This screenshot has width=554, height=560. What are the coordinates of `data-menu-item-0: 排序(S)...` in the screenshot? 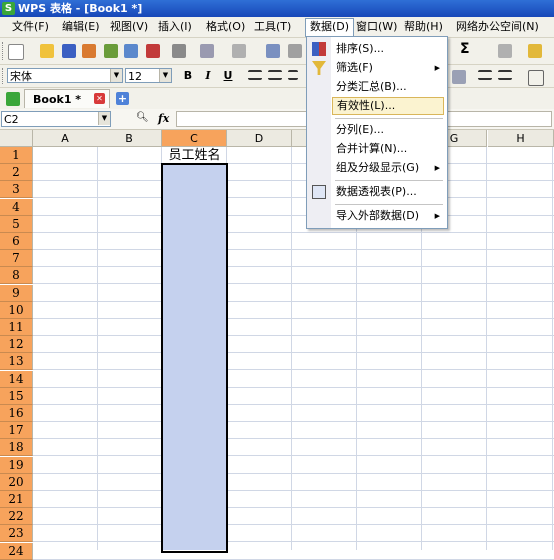 It's located at (388, 49).